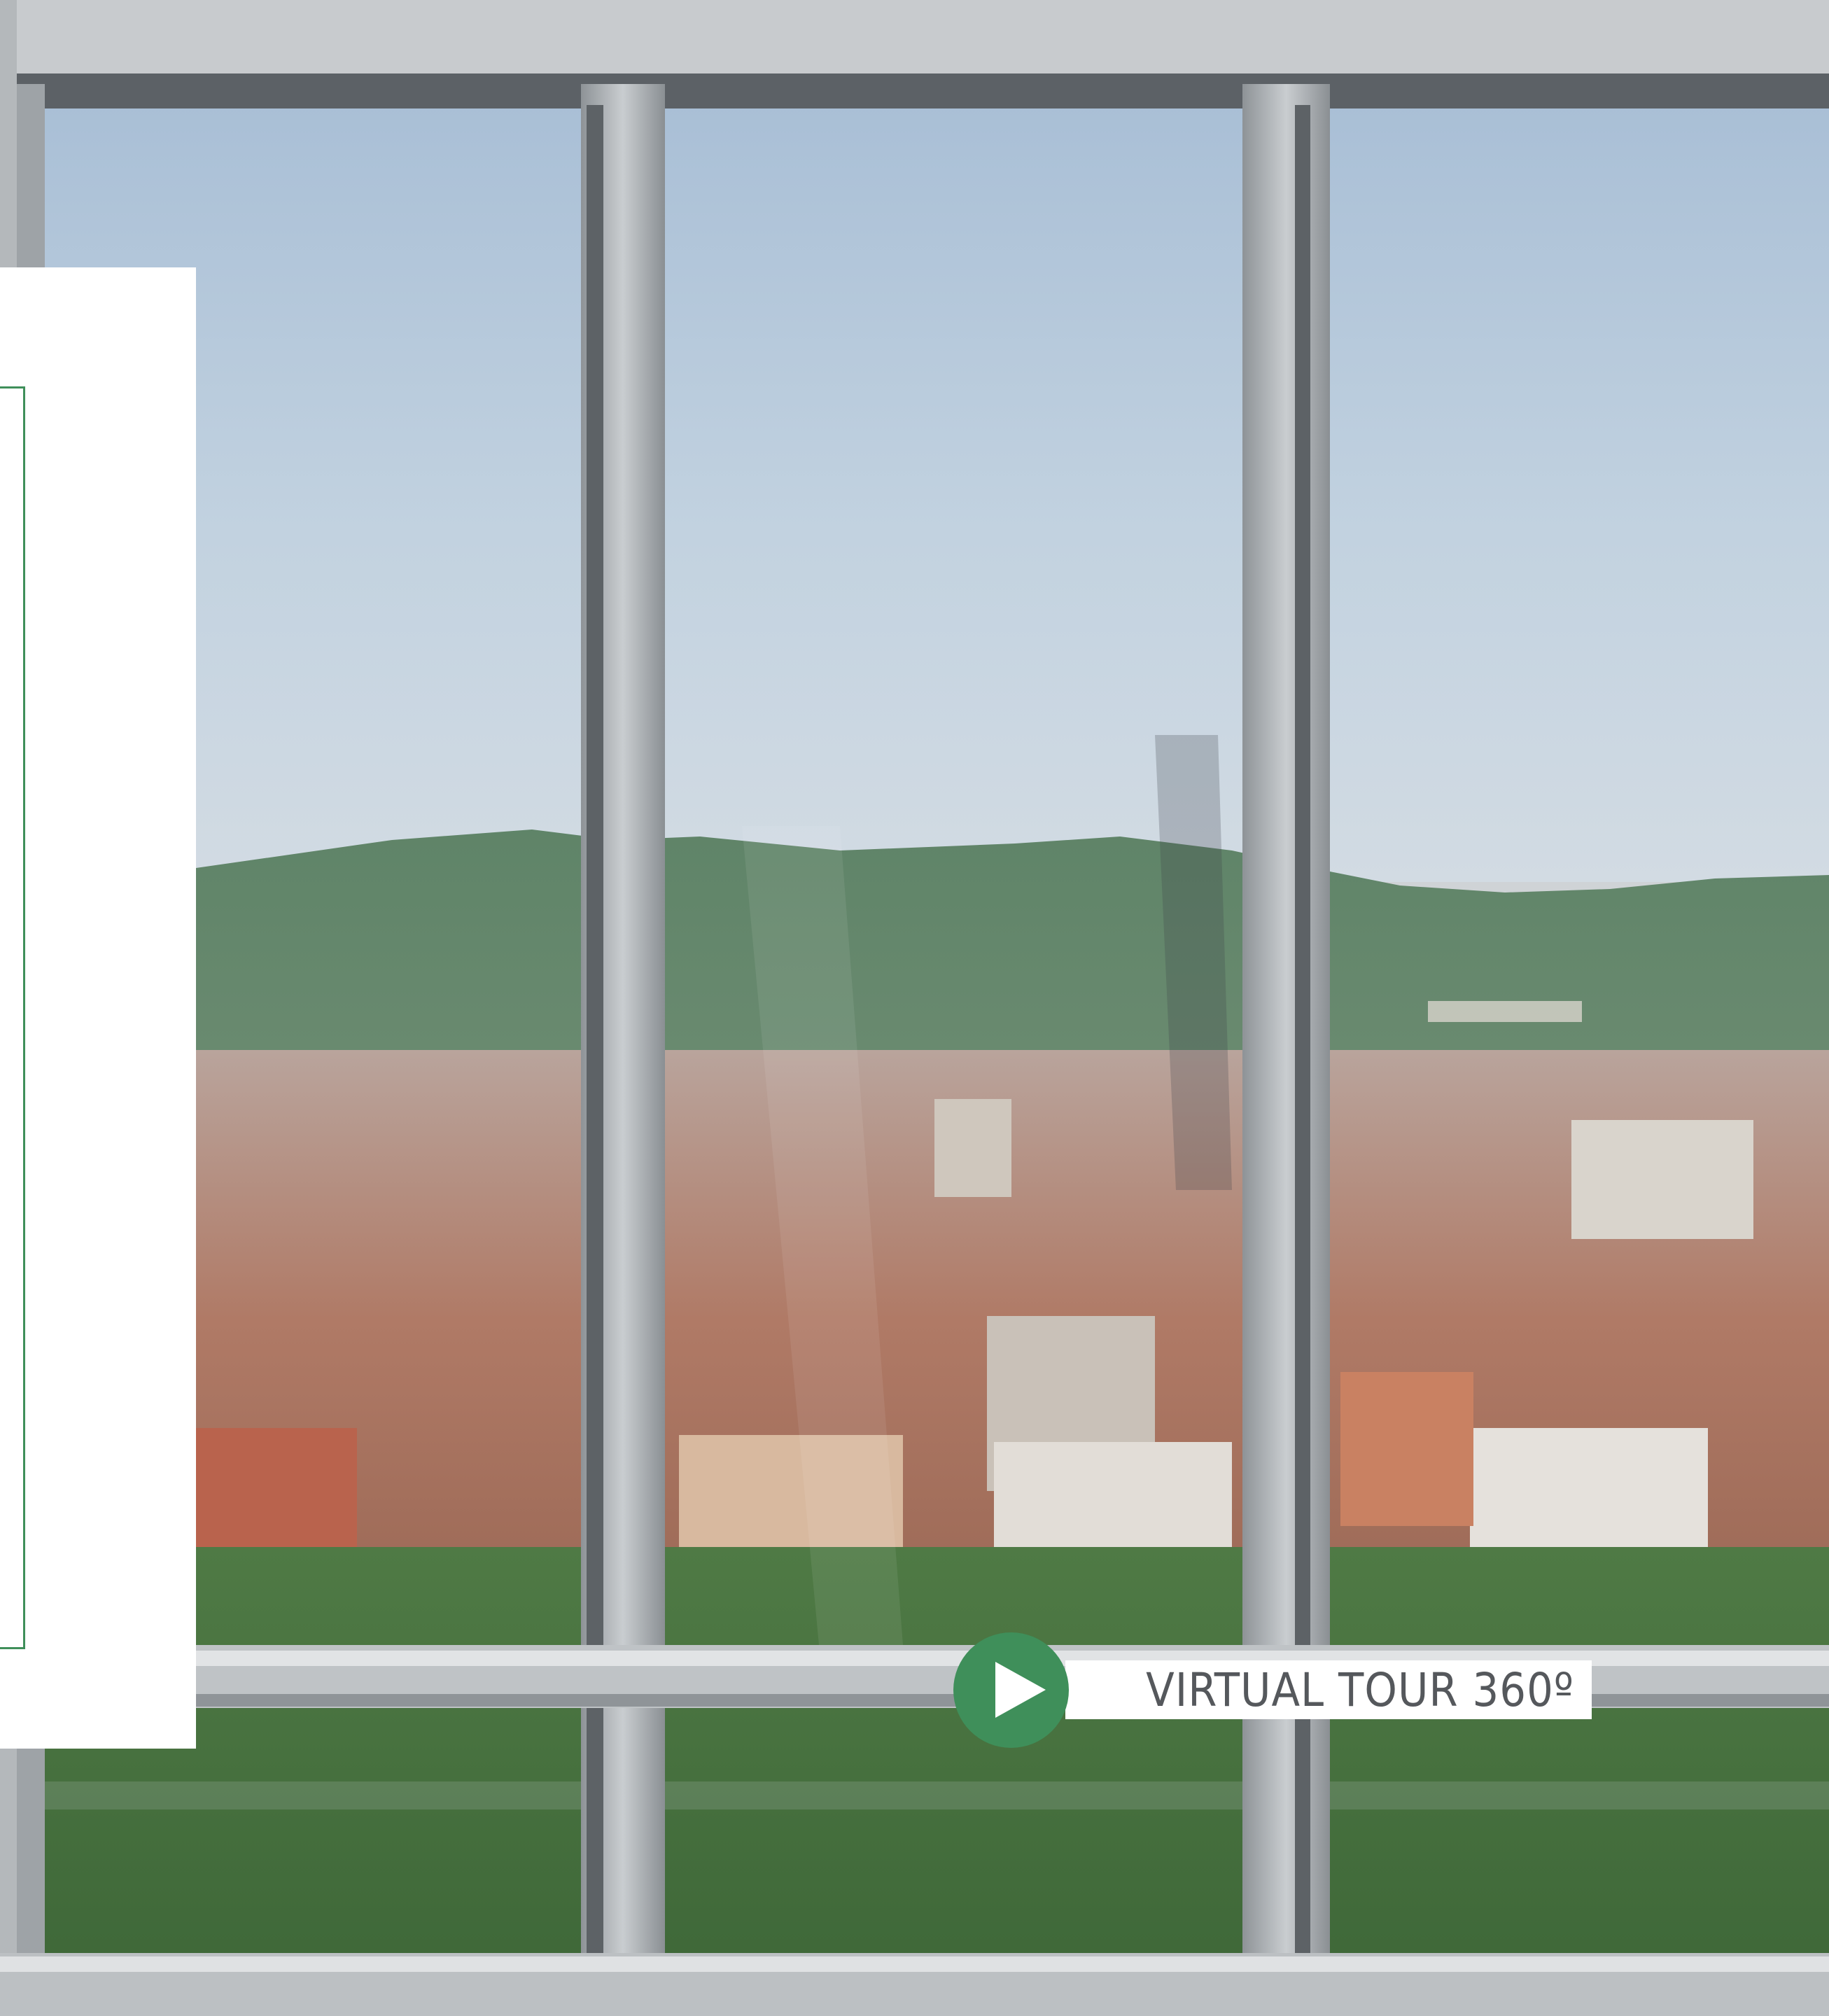  Describe the element at coordinates (12, 1017) in the screenshot. I see `panel-accent-frame` at that location.